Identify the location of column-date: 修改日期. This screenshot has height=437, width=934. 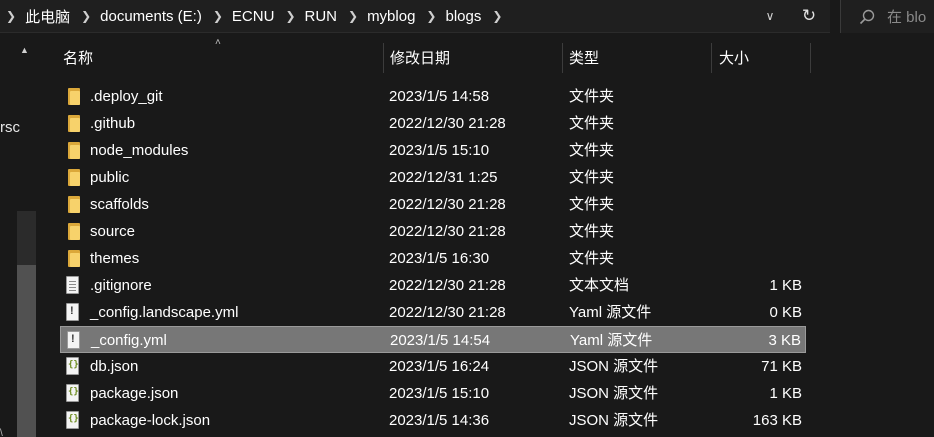
(475, 57).